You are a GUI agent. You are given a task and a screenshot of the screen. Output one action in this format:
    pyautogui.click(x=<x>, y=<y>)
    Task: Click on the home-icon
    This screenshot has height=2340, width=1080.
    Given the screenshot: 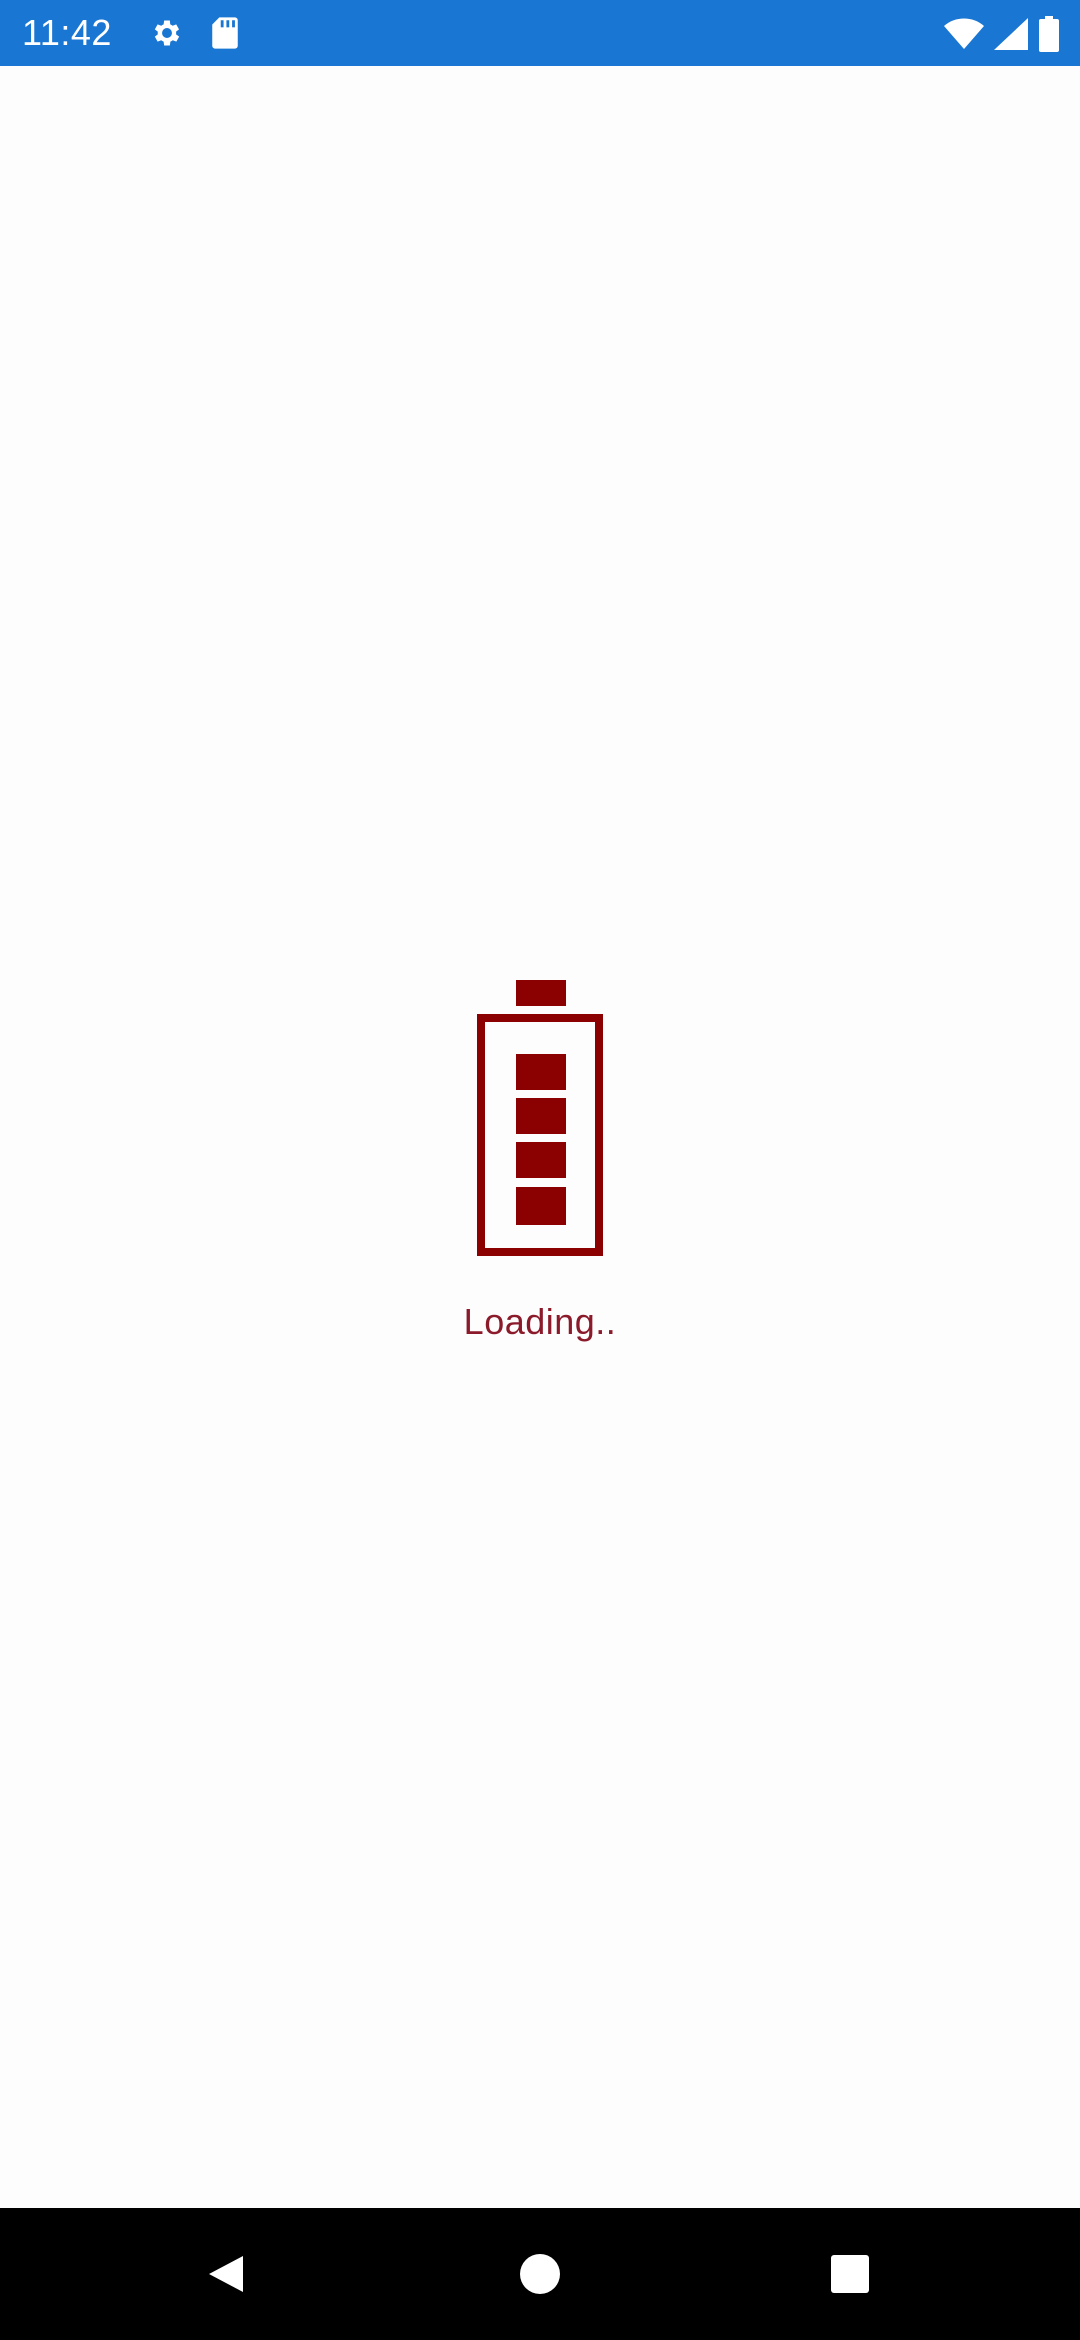 What is the action you would take?
    pyautogui.click(x=540, y=2274)
    